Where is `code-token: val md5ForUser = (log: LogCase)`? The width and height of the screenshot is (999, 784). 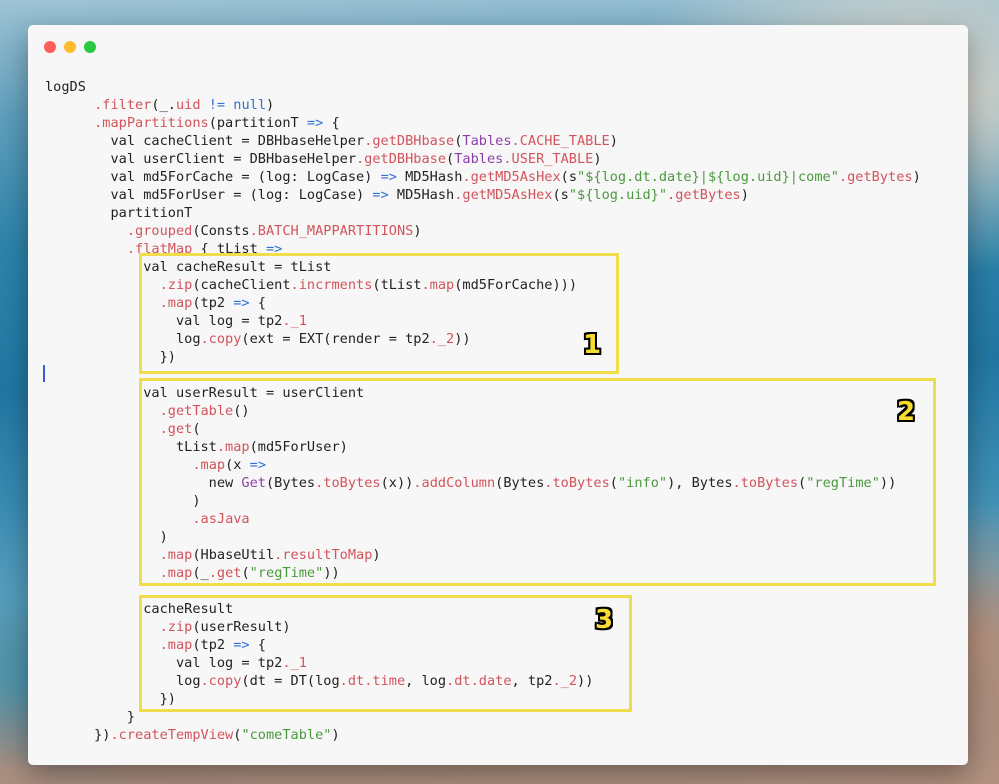 code-token: val md5ForUser = (log: LogCase) is located at coordinates (209, 195).